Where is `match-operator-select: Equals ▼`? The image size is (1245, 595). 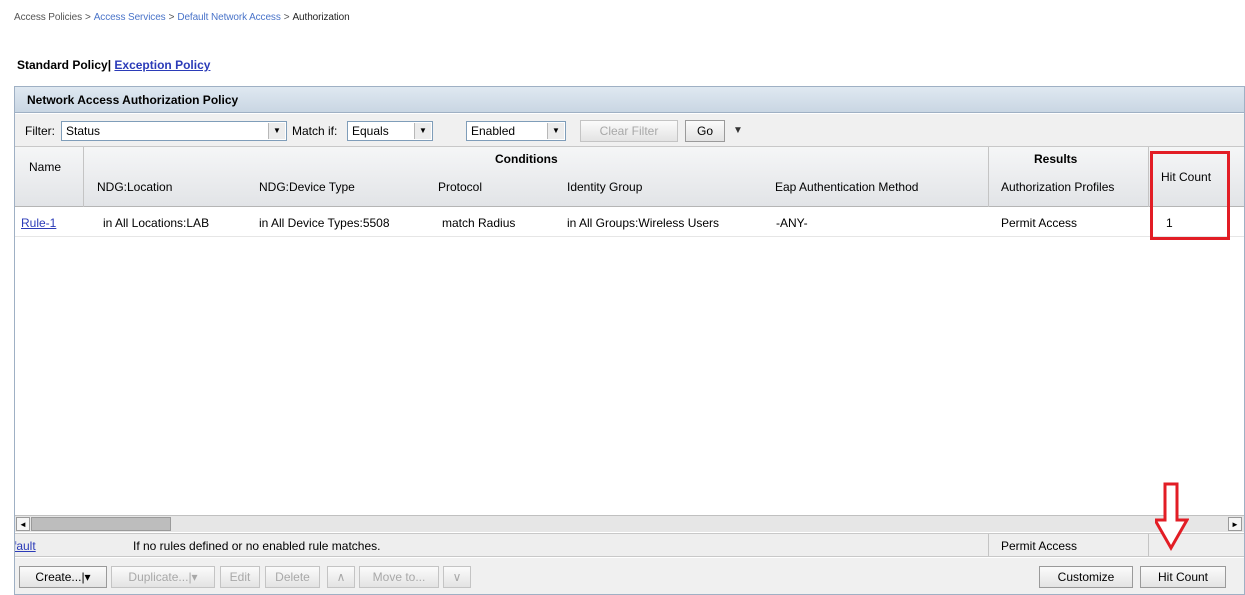 match-operator-select: Equals ▼ is located at coordinates (390, 131).